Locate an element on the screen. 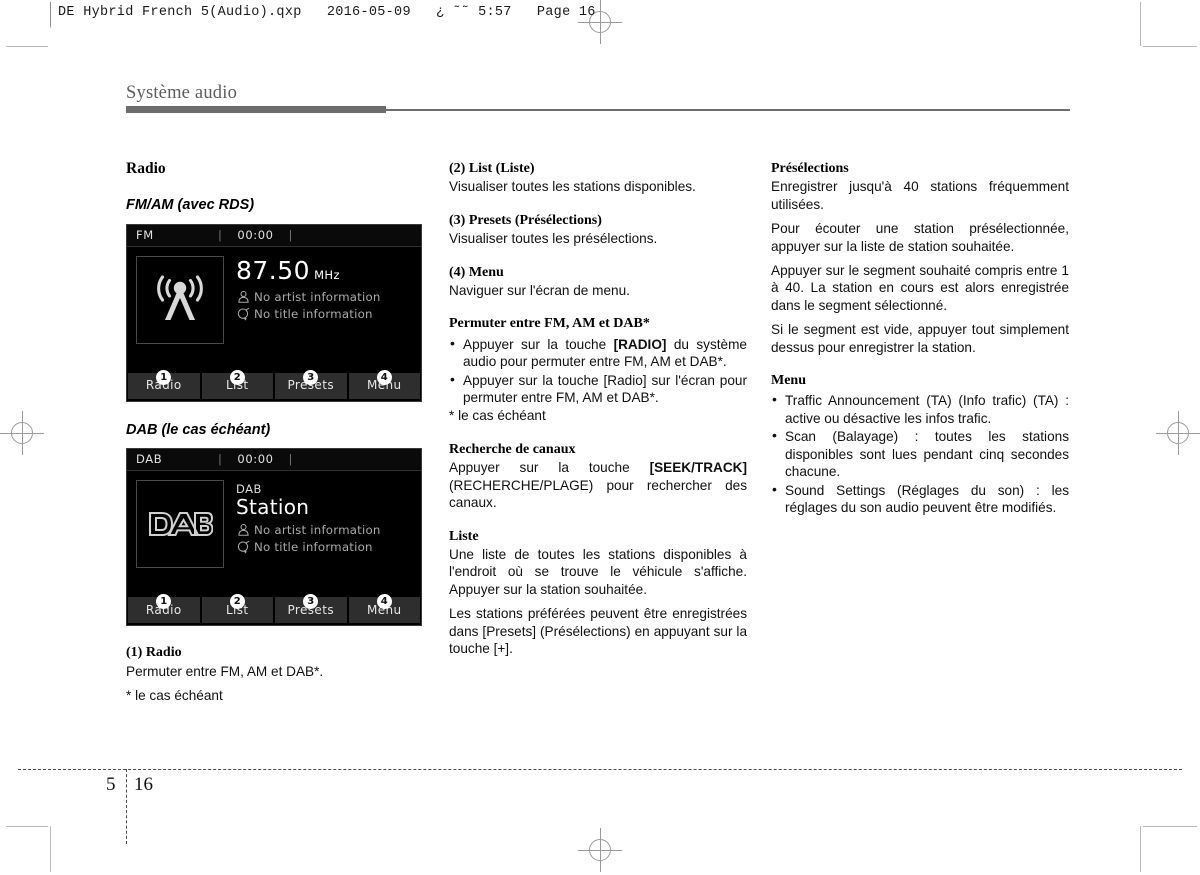  crop-mark-bottom-right-vertical is located at coordinates (1140, 849).